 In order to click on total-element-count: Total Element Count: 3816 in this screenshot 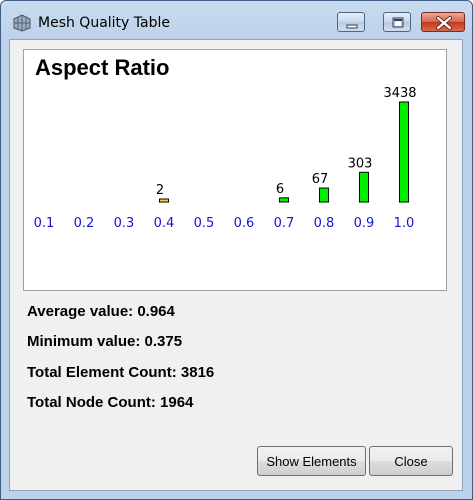, I will do `click(121, 372)`.